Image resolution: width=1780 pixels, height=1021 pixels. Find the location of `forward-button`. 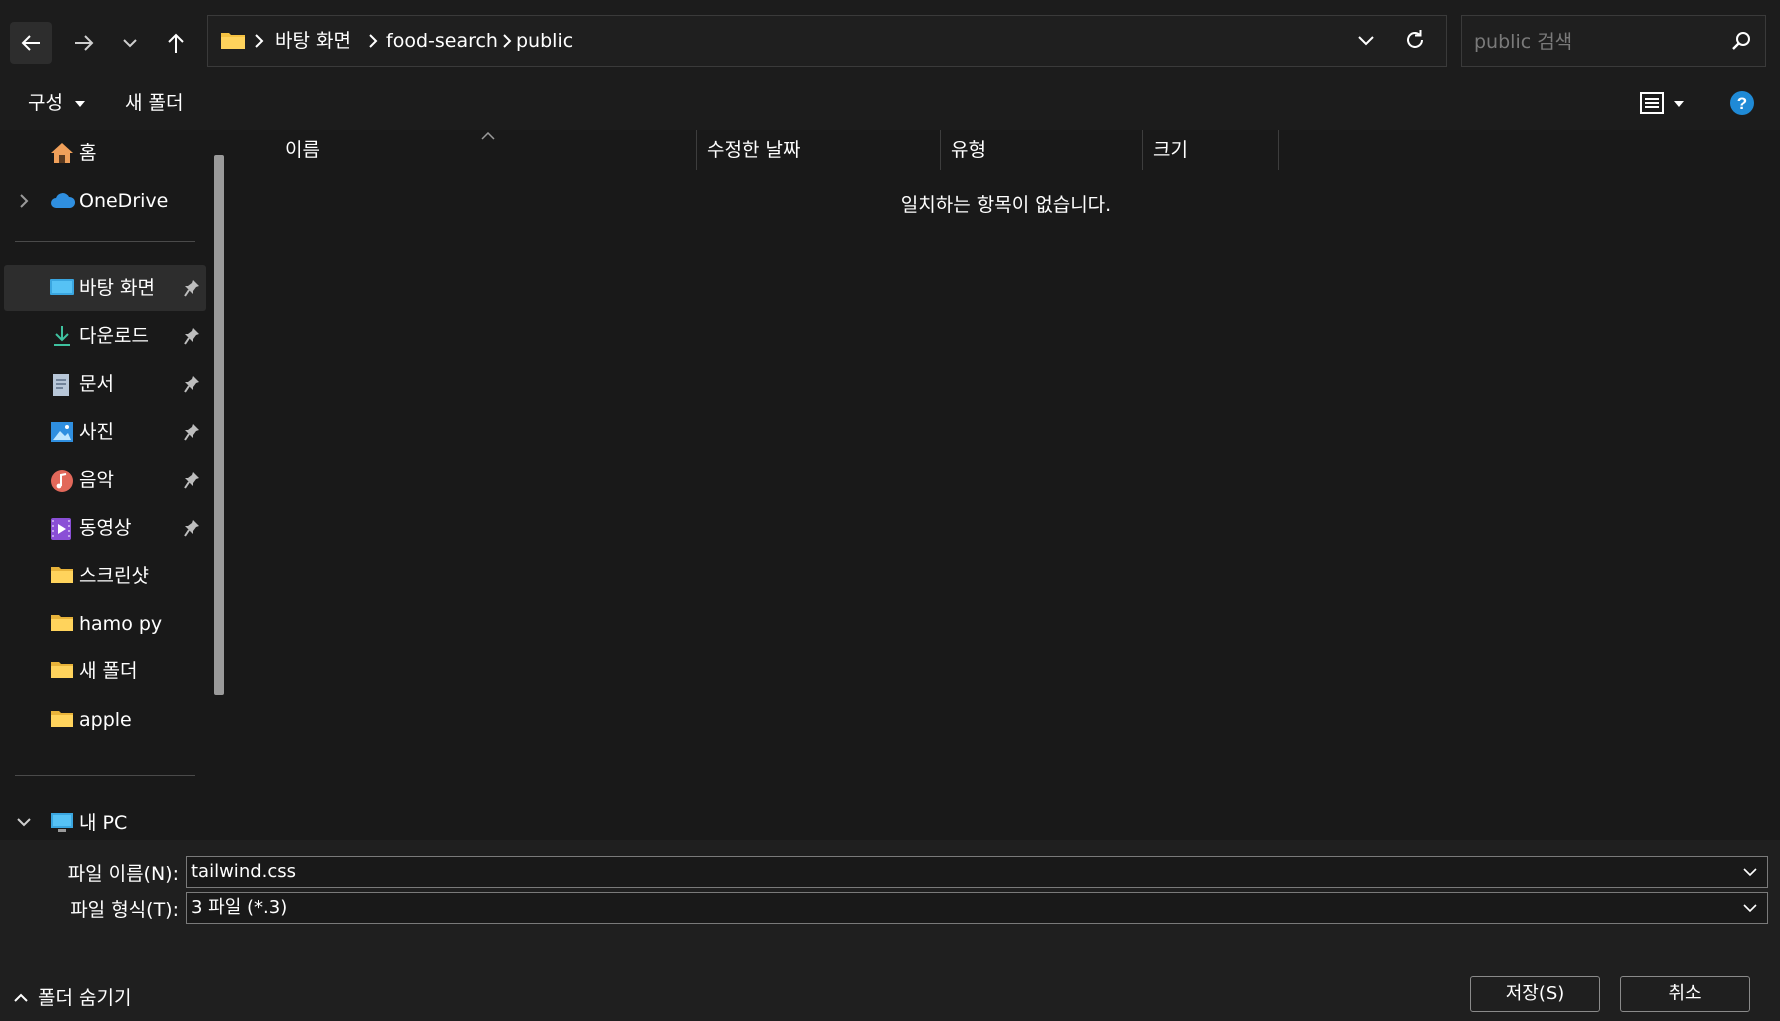

forward-button is located at coordinates (84, 43).